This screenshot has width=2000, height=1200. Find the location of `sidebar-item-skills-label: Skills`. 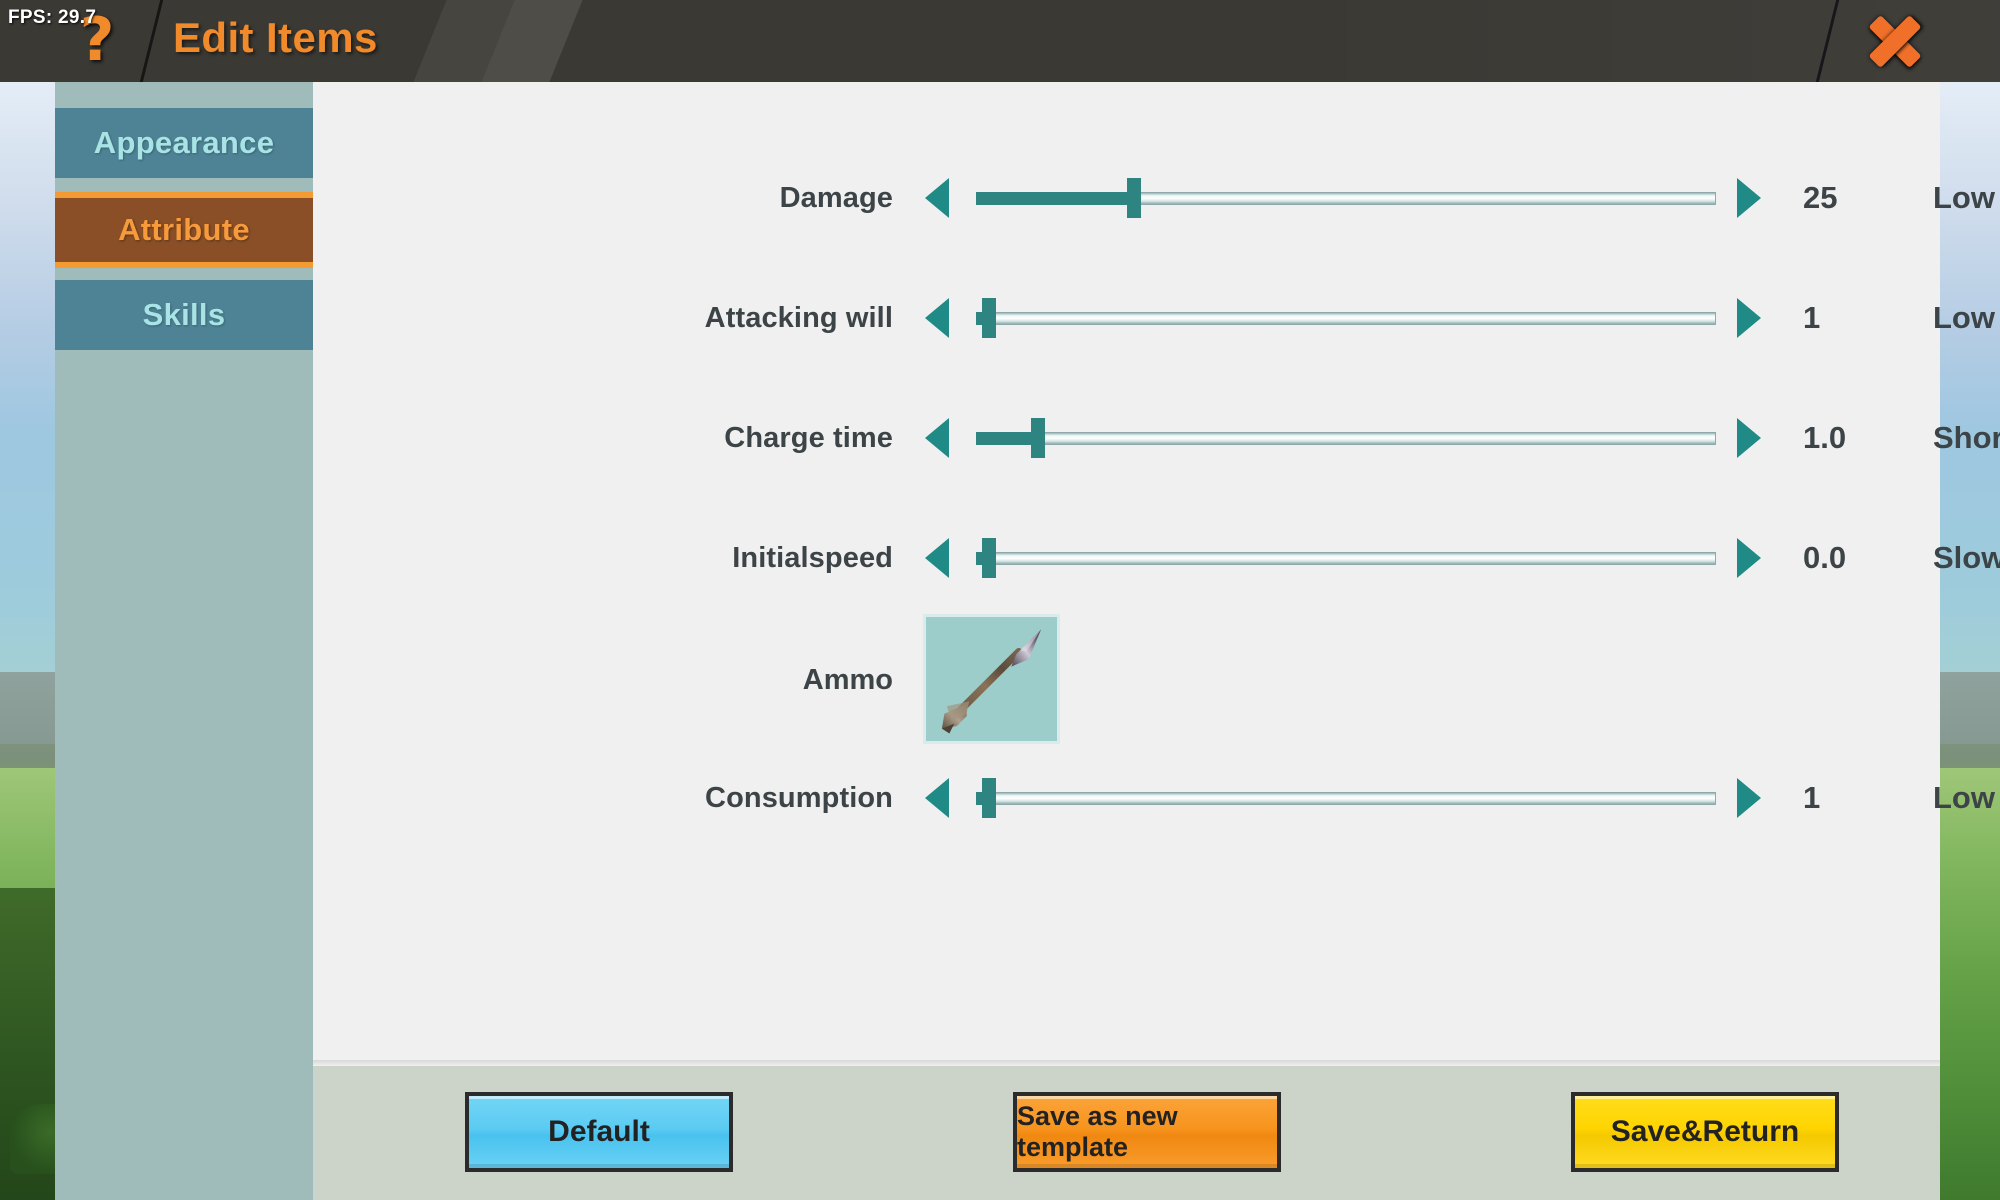

sidebar-item-skills-label: Skills is located at coordinates (184, 314).